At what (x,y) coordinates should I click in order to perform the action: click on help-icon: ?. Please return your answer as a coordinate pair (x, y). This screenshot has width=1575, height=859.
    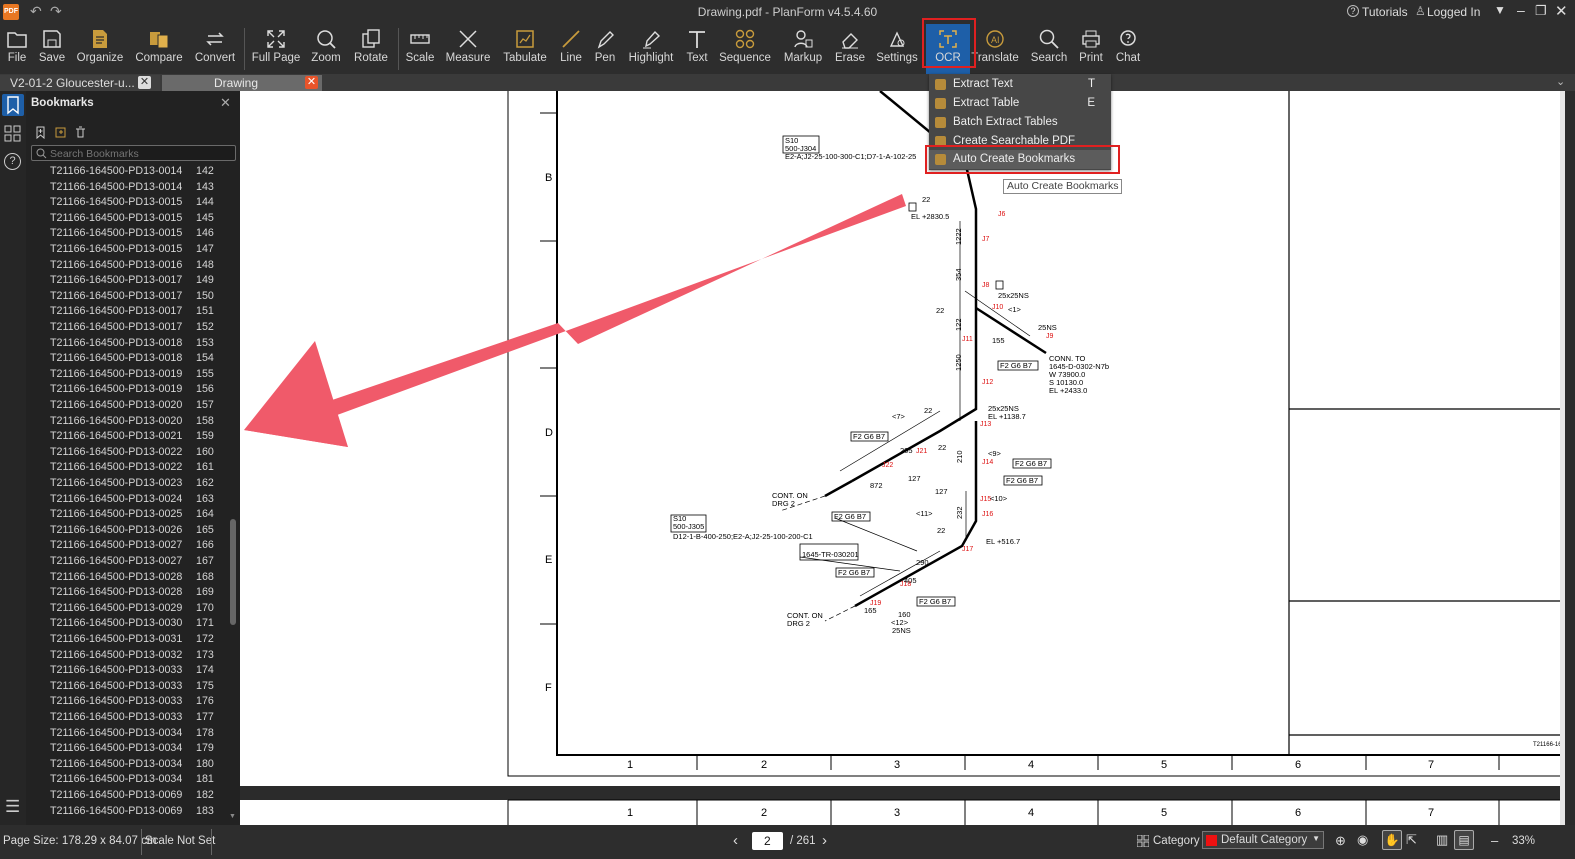
    Looking at the image, I should click on (1353, 11).